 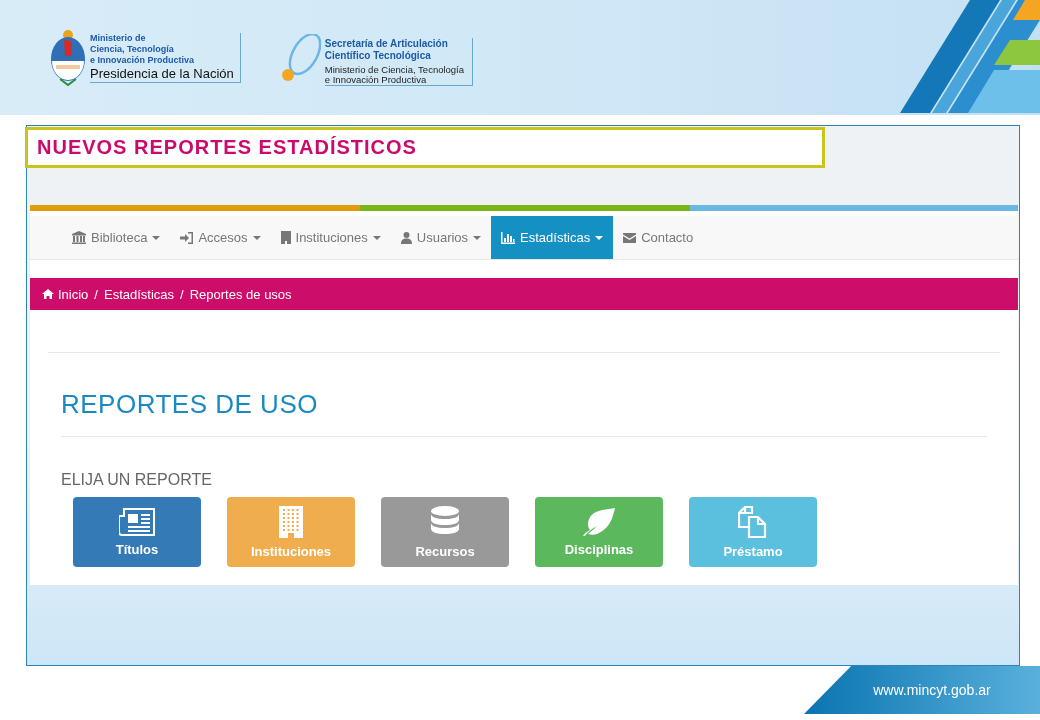 I want to click on page-heading: REPORTES DE USO, so click(x=190, y=404).